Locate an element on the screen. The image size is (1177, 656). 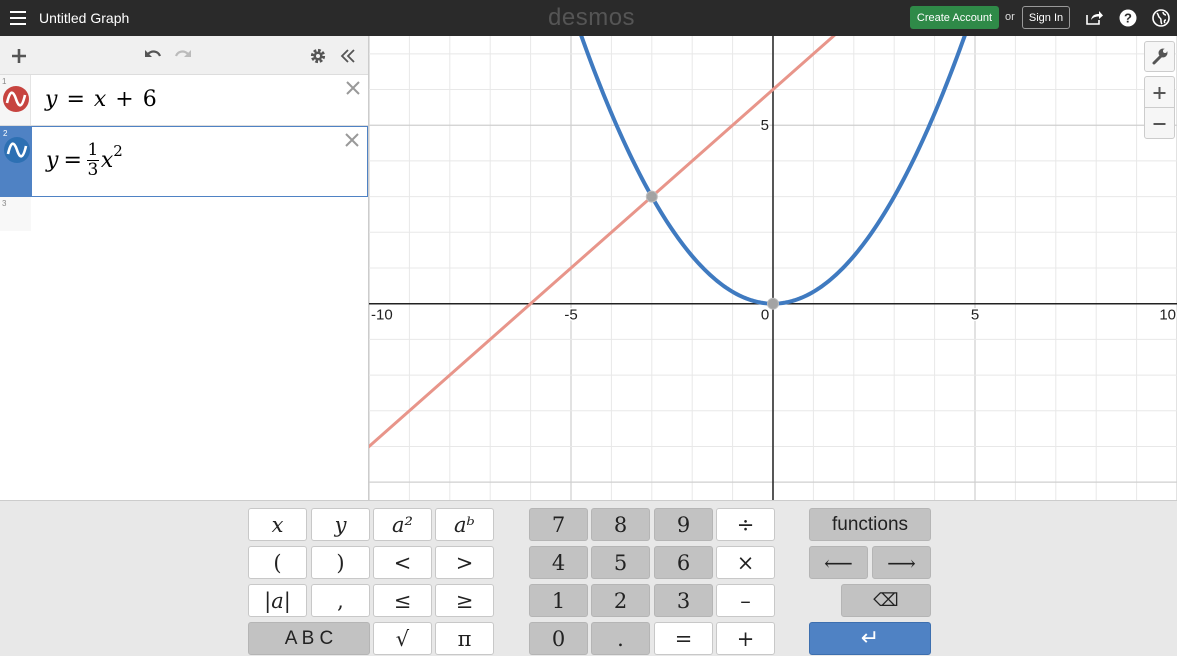
expression-gutter: 2 is located at coordinates (16, 161).